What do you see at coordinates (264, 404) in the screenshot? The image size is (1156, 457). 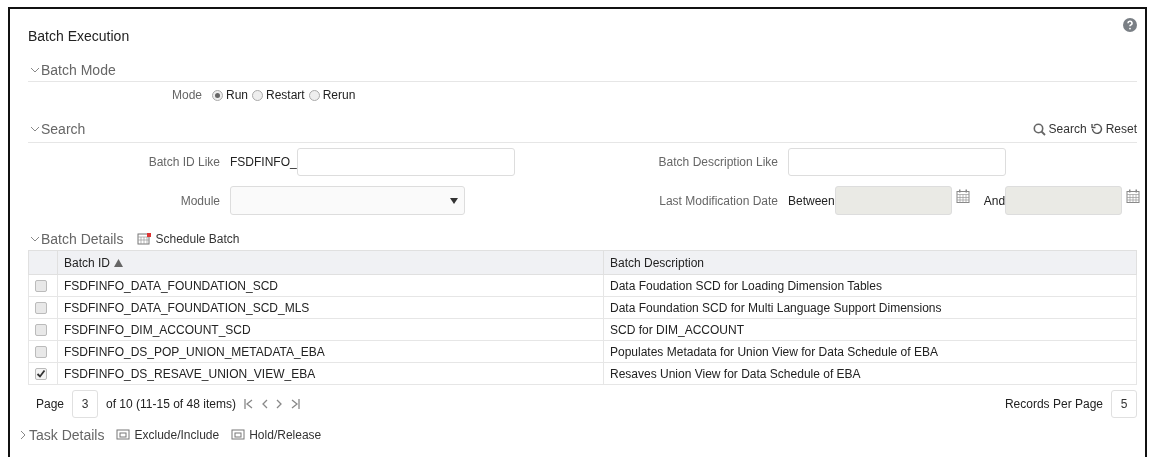 I see `previous-page-icon` at bounding box center [264, 404].